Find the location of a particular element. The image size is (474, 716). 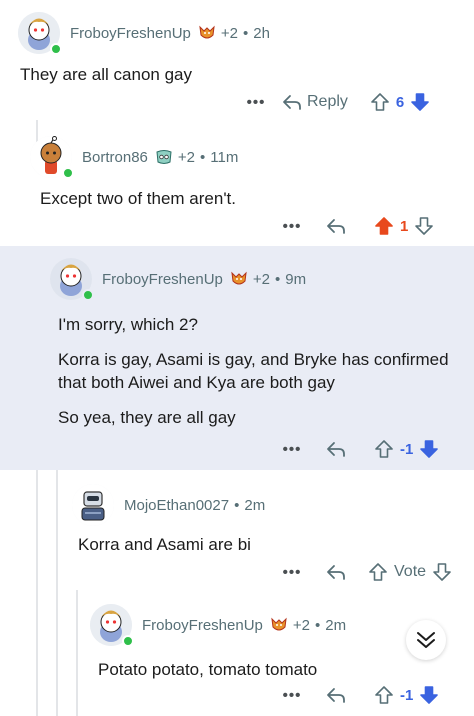

timestamp: 11m is located at coordinates (224, 157).